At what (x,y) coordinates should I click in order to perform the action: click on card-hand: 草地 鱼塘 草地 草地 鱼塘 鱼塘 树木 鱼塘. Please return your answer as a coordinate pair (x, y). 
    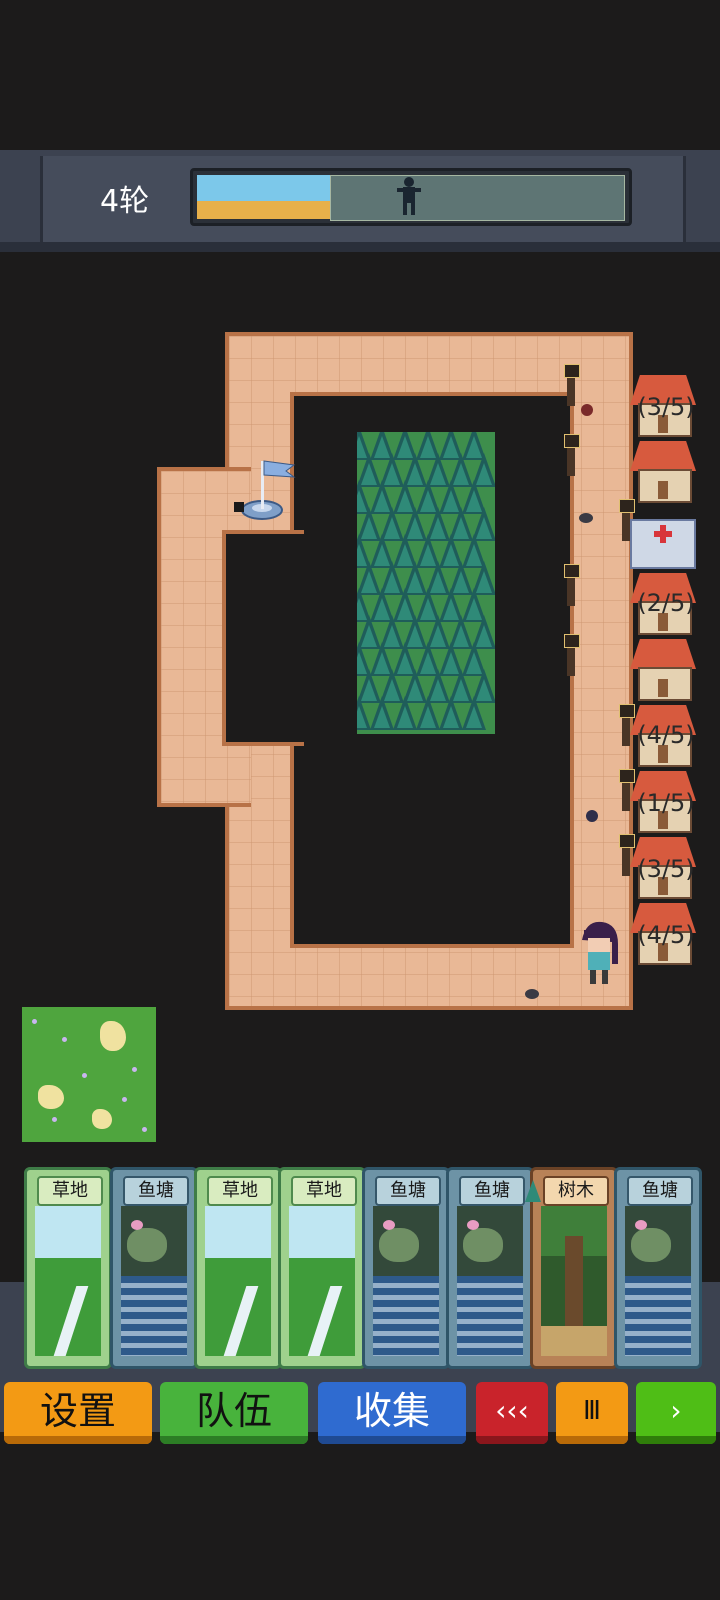
    Looking at the image, I should click on (360, 1268).